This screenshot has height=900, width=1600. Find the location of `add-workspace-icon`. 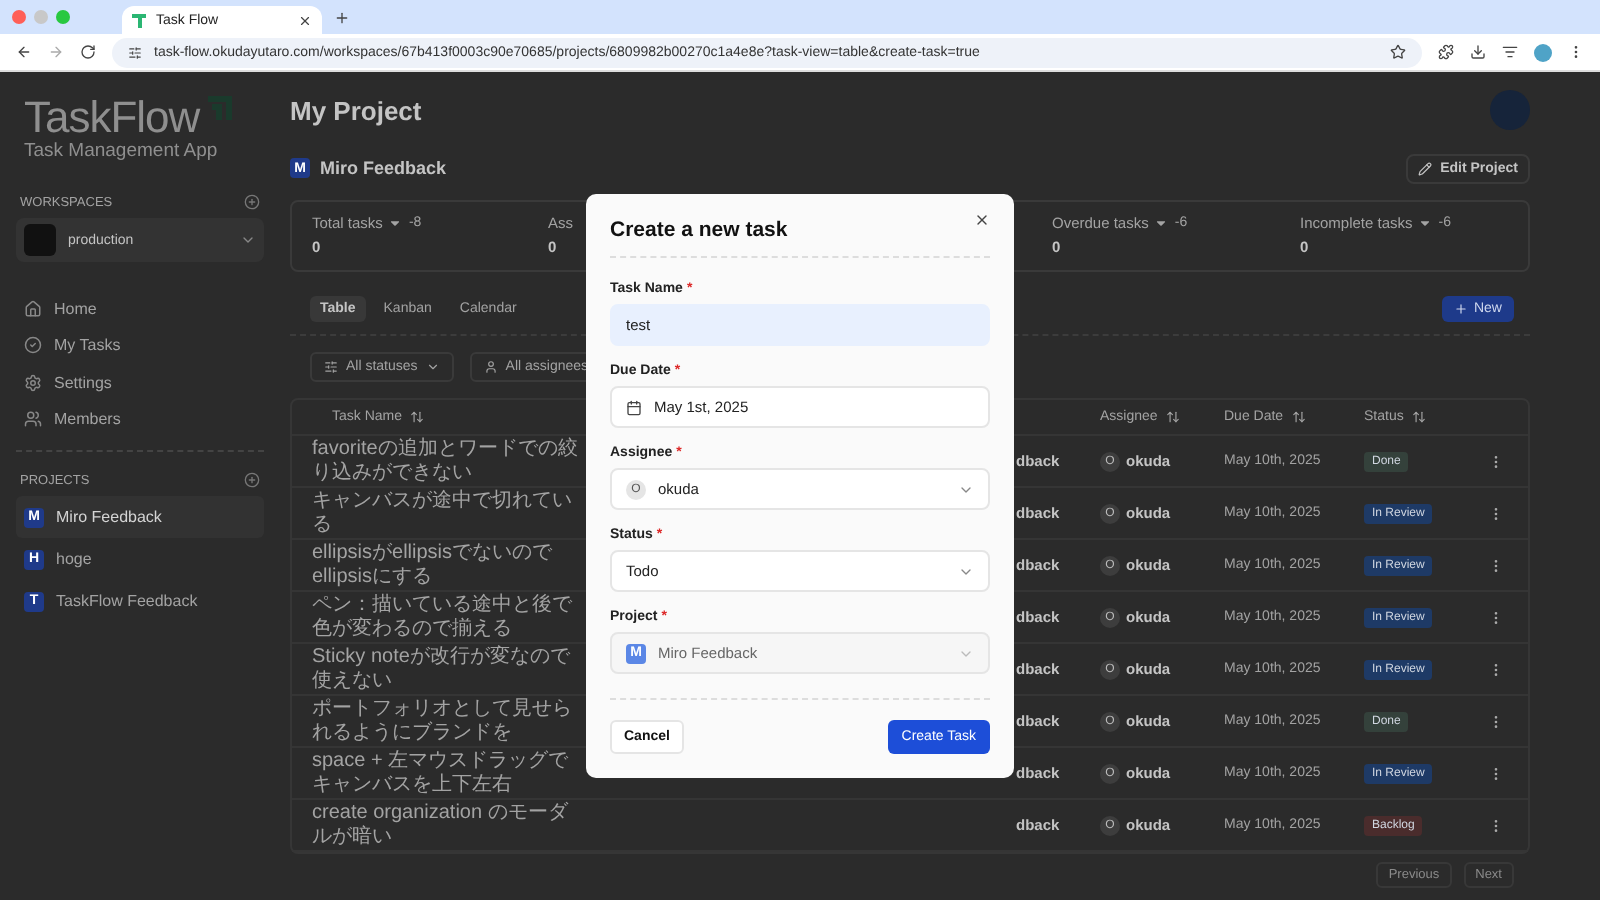

add-workspace-icon is located at coordinates (252, 202).